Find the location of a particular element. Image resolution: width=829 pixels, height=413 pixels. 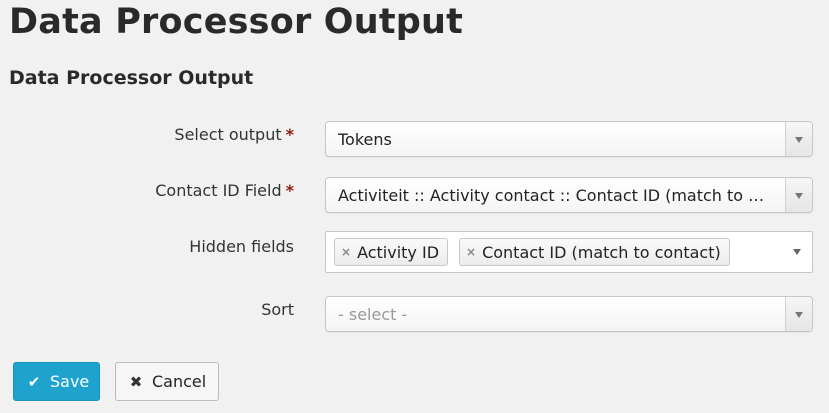

hidden-fields-label-text: Hidden fields is located at coordinates (241, 246).